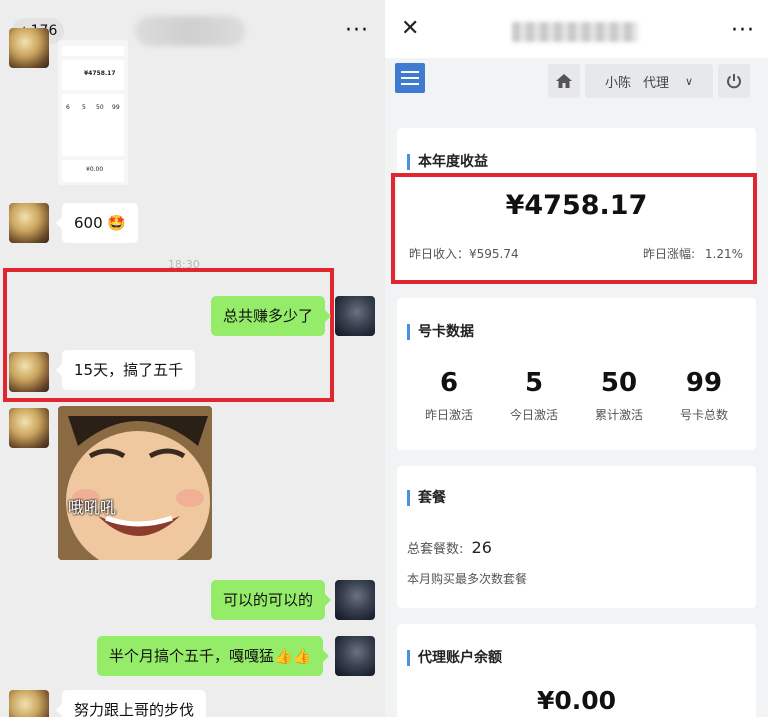 The height and width of the screenshot is (717, 768). Describe the element at coordinates (576, 700) in the screenshot. I see `agent-balance-amount: ¥0.00` at that location.